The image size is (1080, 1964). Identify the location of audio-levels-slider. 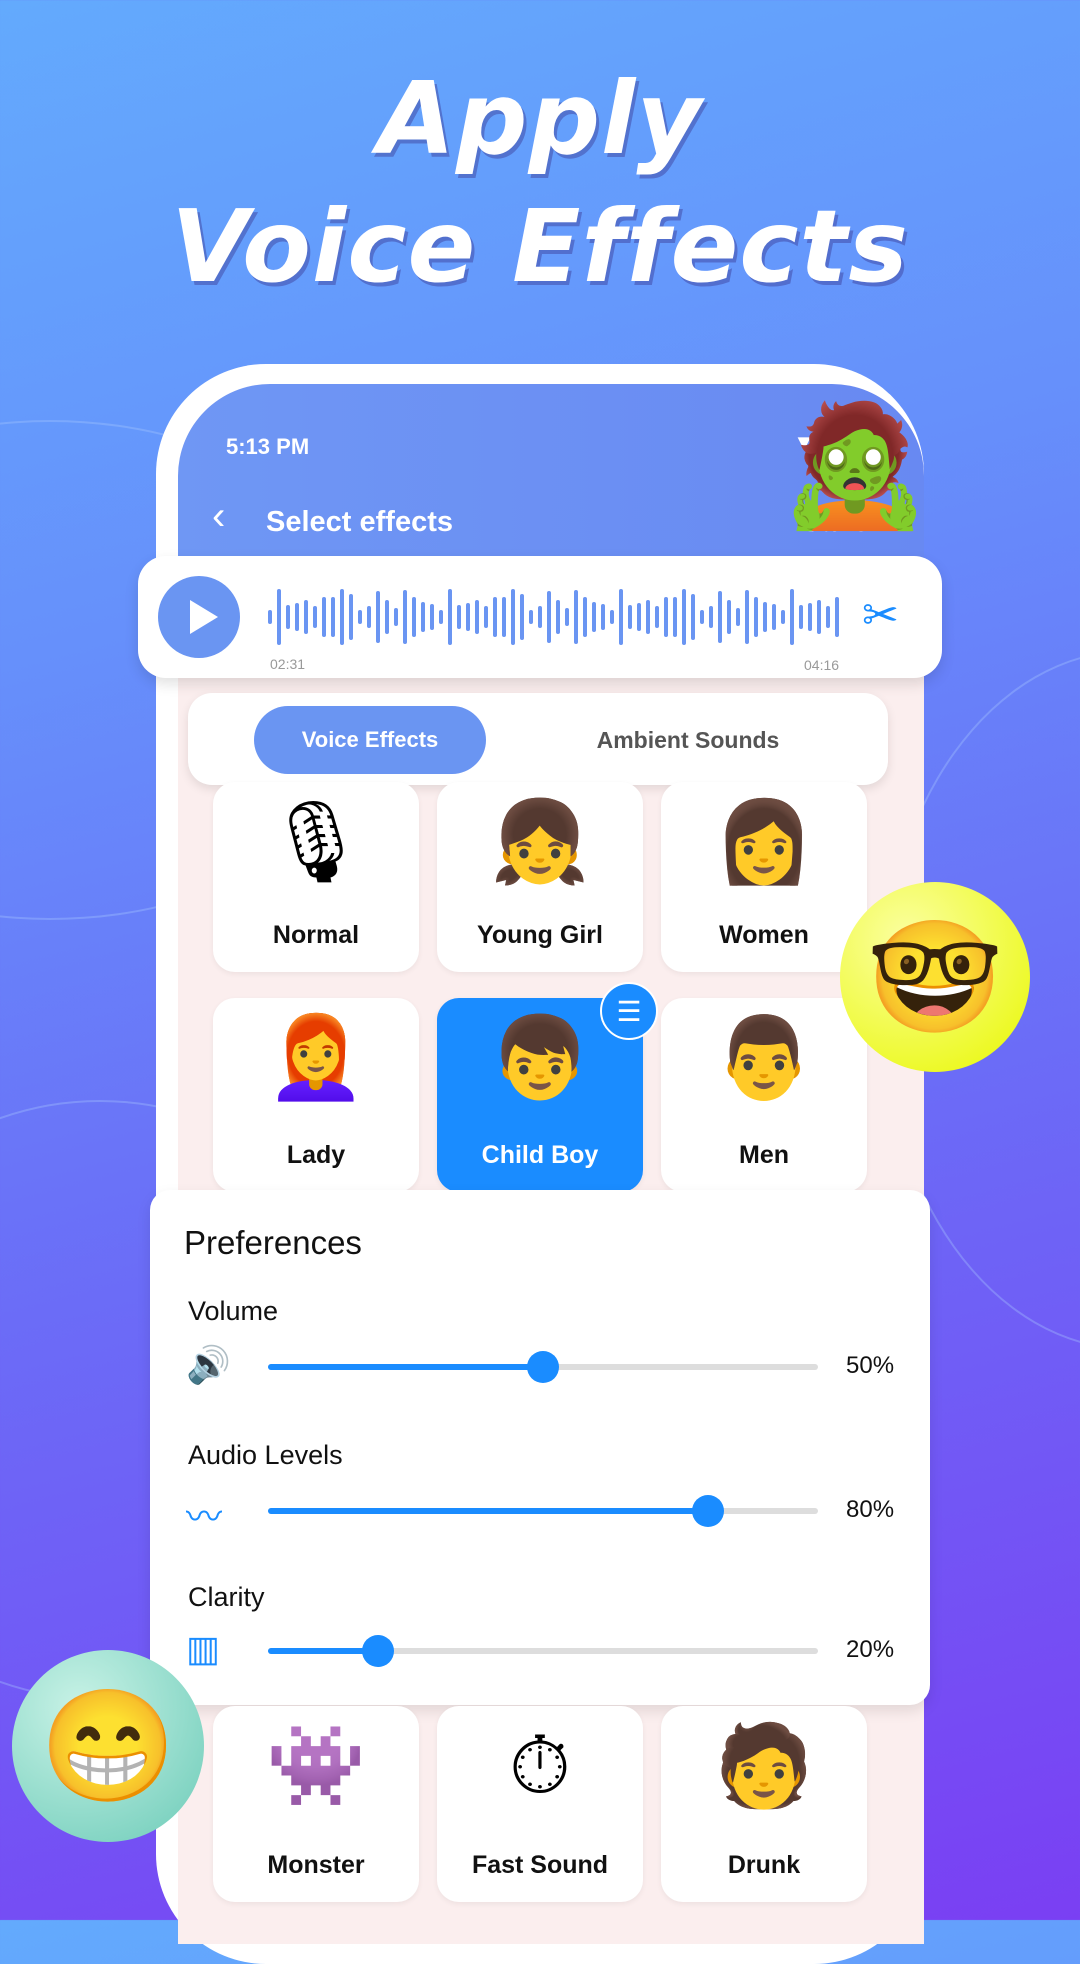
(543, 1511).